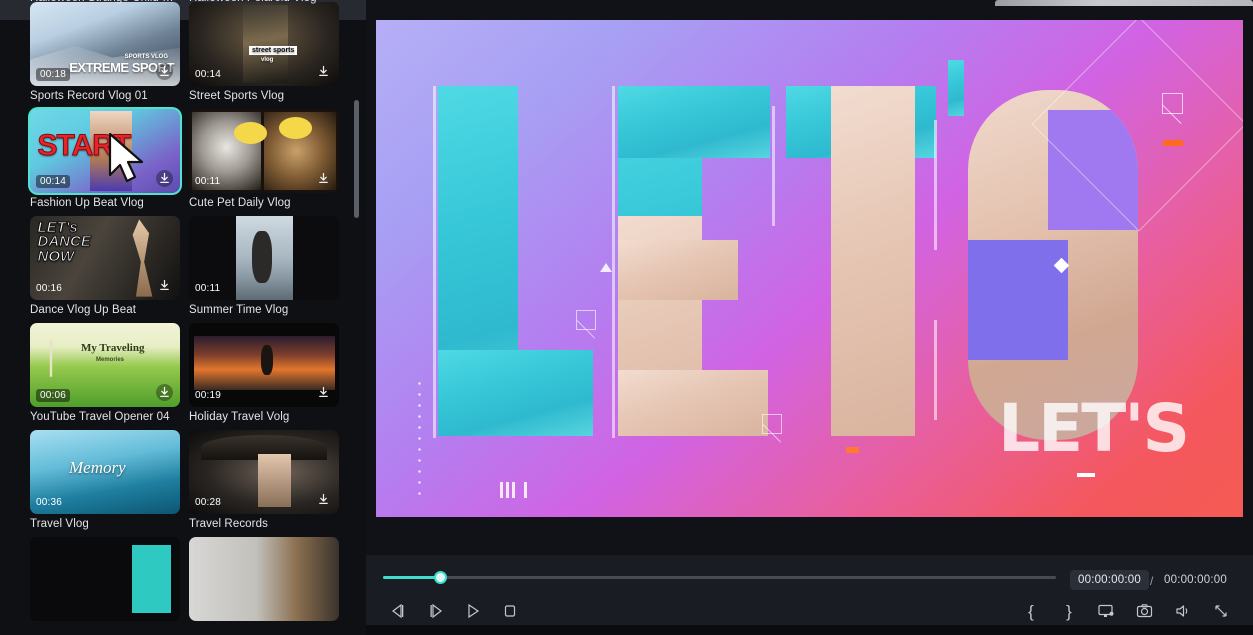 This screenshot has width=1253, height=635. What do you see at coordinates (1094, 428) in the screenshot?
I see `overlay-title-text: LET'S` at bounding box center [1094, 428].